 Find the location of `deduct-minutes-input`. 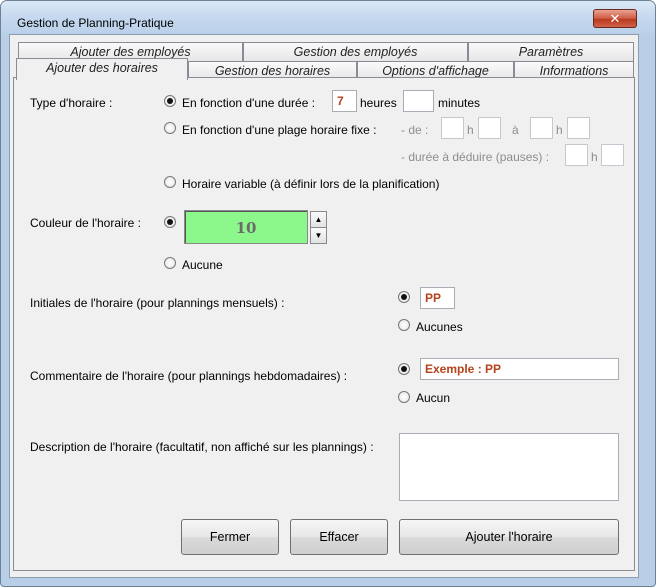

deduct-minutes-input is located at coordinates (612, 155).